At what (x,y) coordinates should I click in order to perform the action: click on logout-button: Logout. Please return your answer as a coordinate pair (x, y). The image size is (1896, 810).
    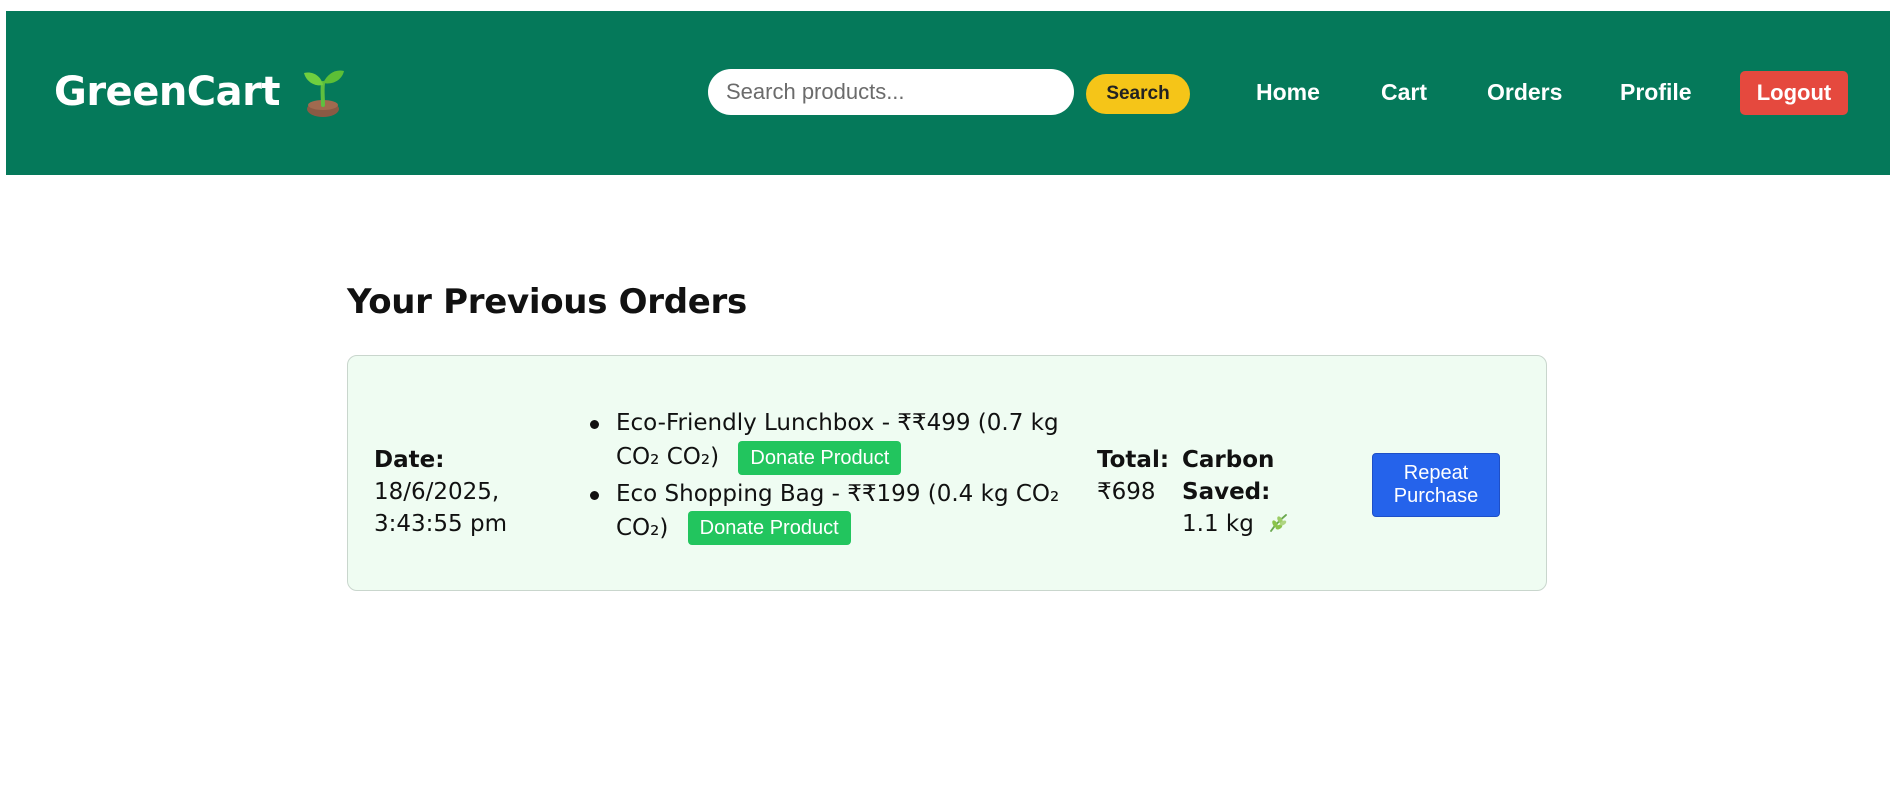
    Looking at the image, I should click on (1794, 93).